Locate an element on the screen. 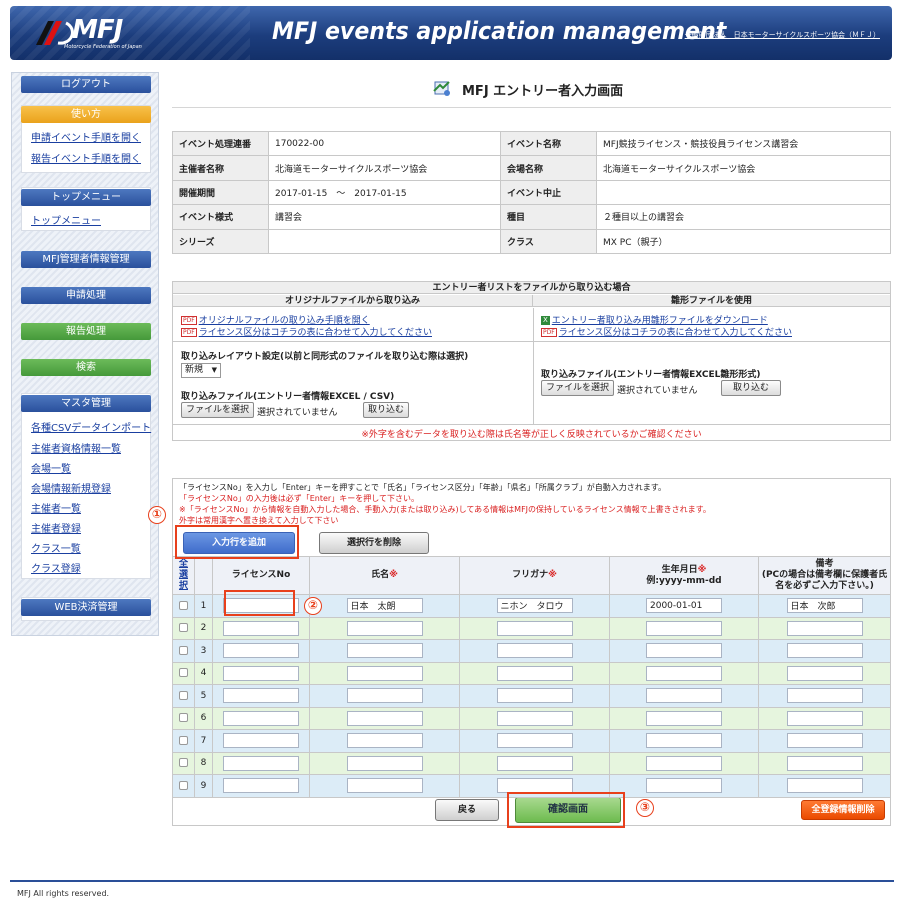 This screenshot has height=921, width=905. info-label: シリーズ is located at coordinates (220, 241).